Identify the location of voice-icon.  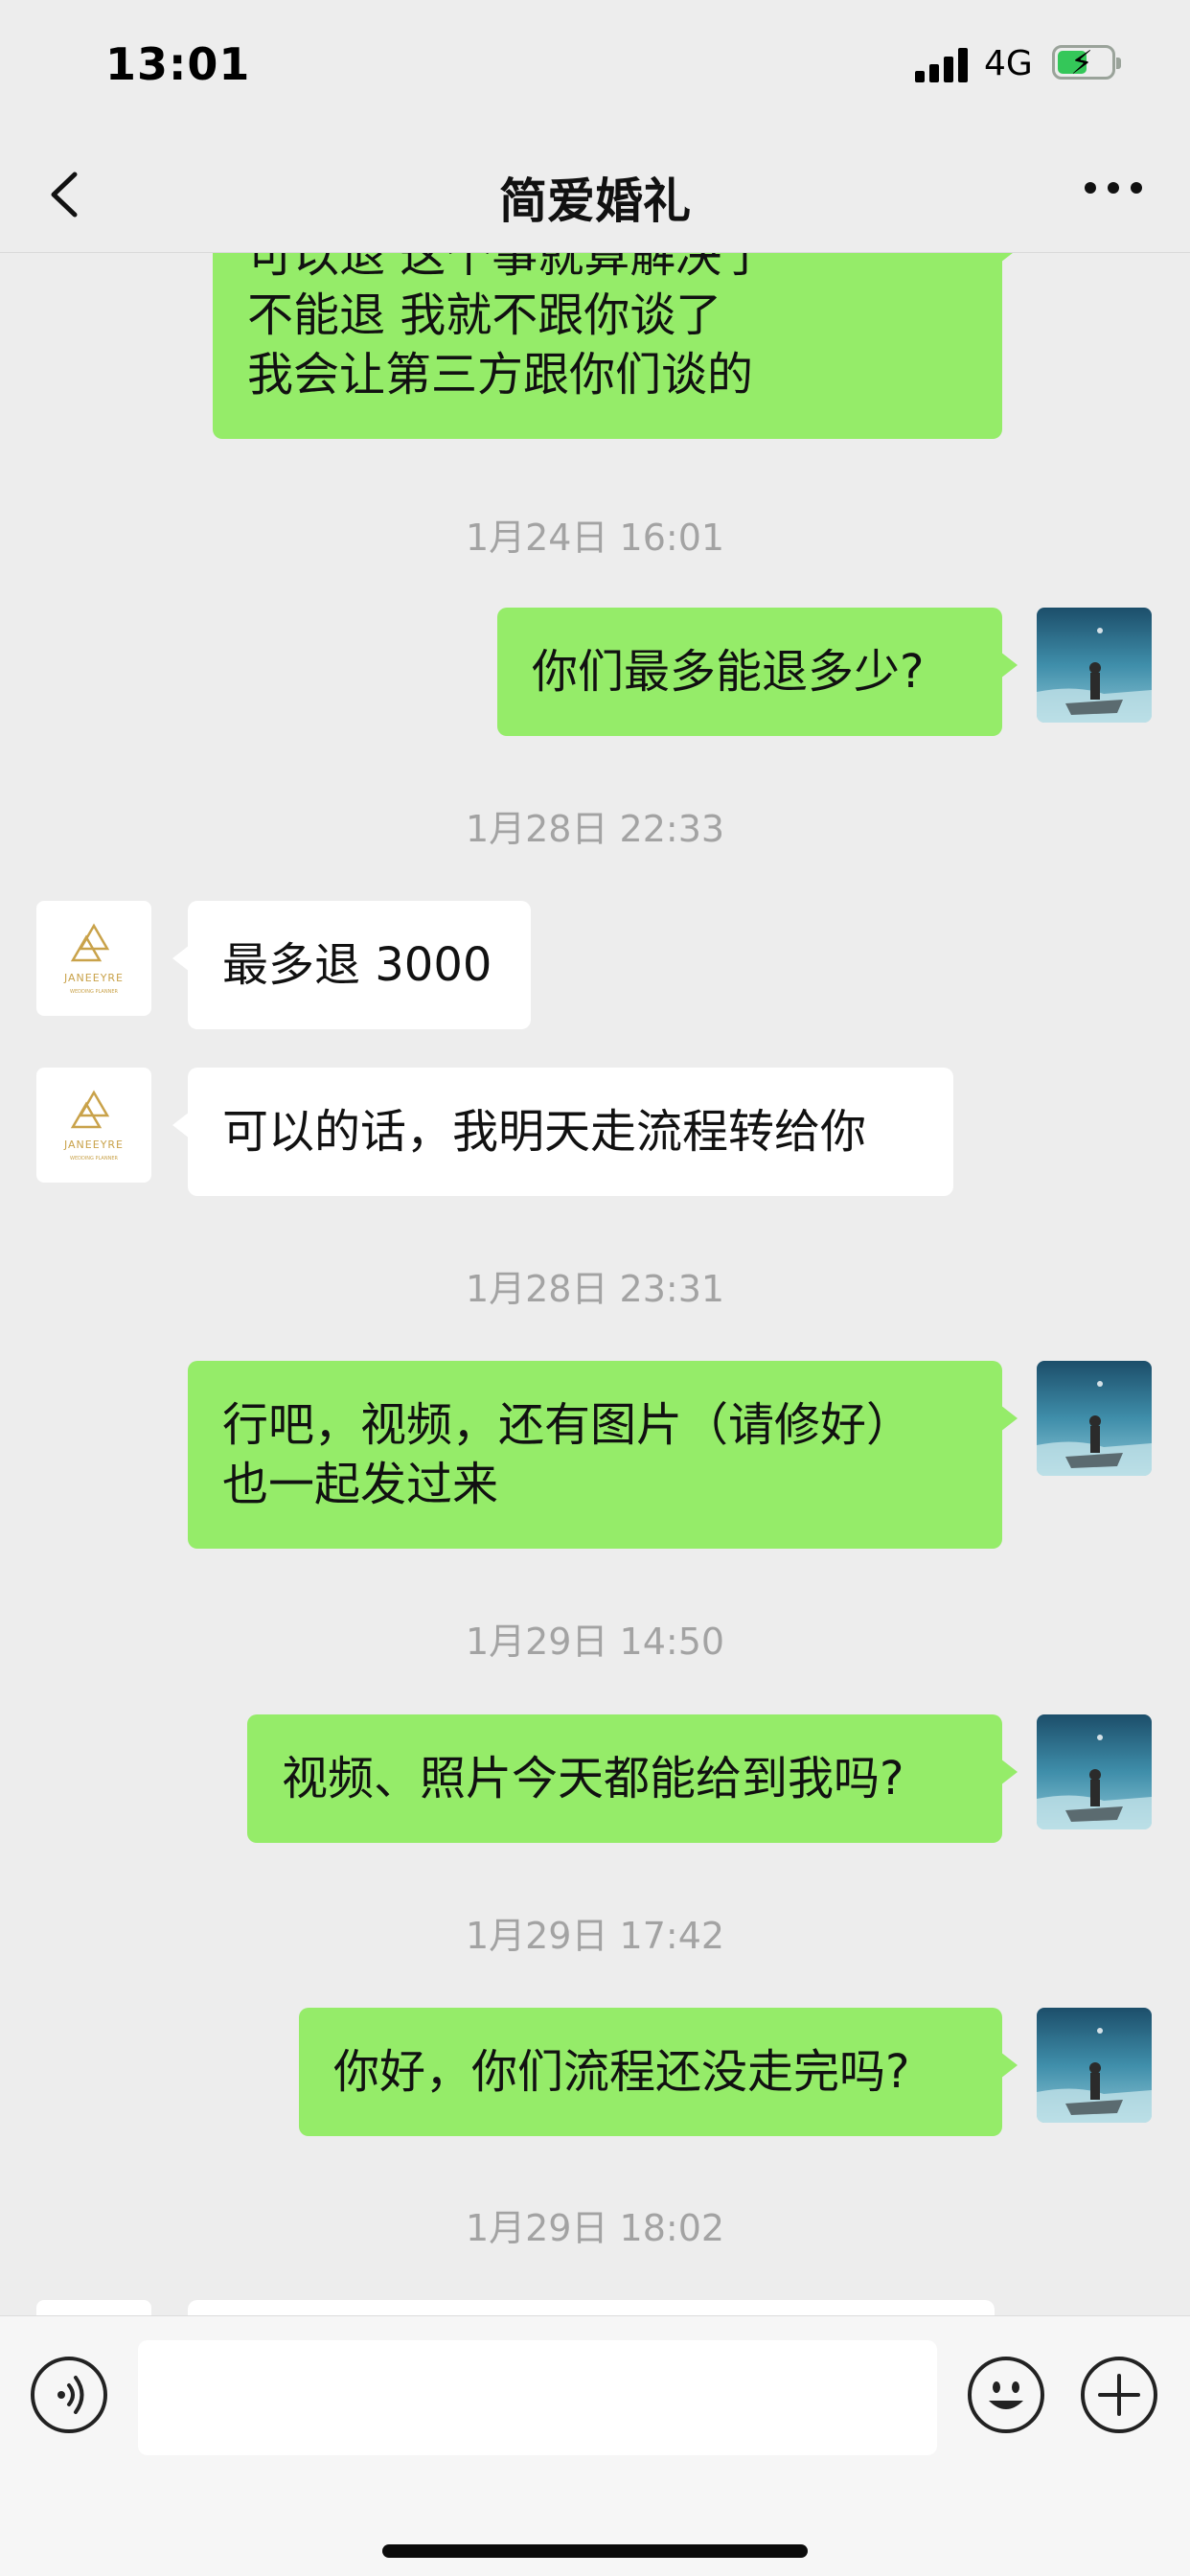
(70, 2395).